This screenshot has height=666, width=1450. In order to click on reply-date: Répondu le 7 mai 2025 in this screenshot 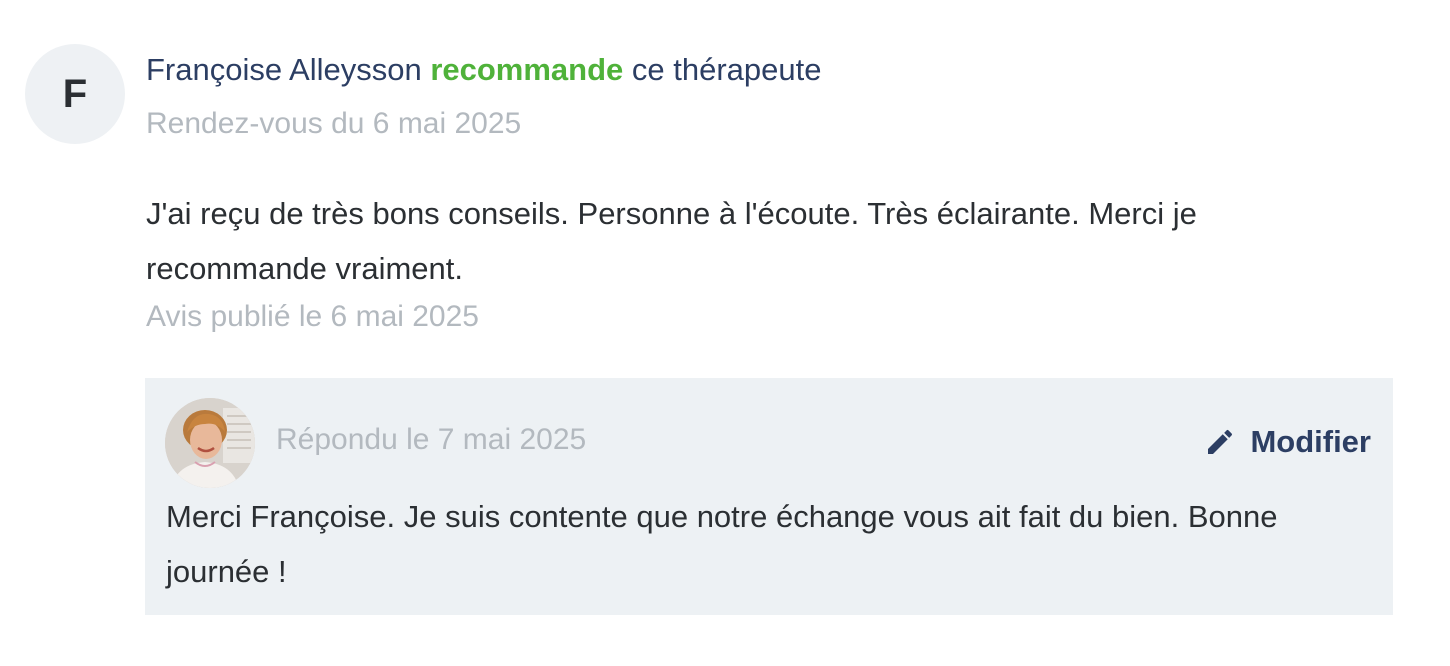, I will do `click(431, 439)`.